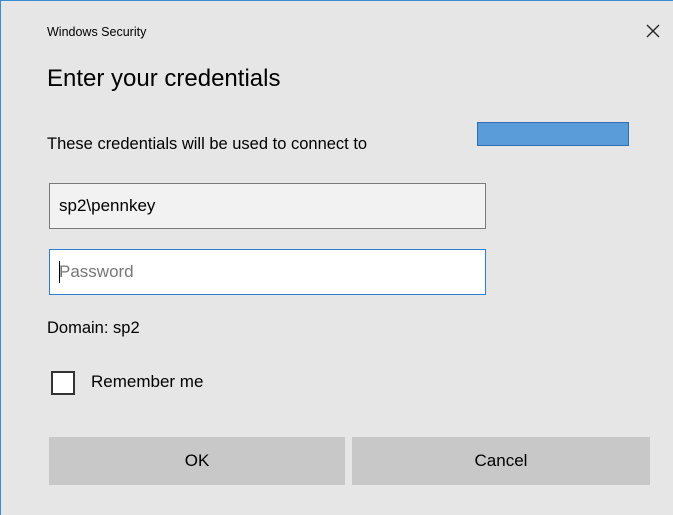 The image size is (673, 515). What do you see at coordinates (267, 272) in the screenshot?
I see `password-field` at bounding box center [267, 272].